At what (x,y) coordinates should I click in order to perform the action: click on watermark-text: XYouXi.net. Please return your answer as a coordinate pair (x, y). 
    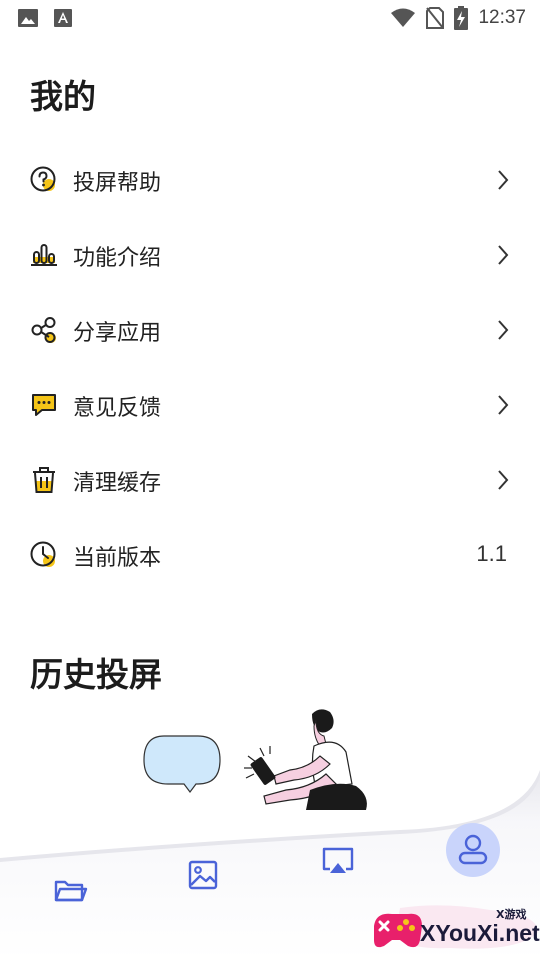
    Looking at the image, I should click on (480, 933).